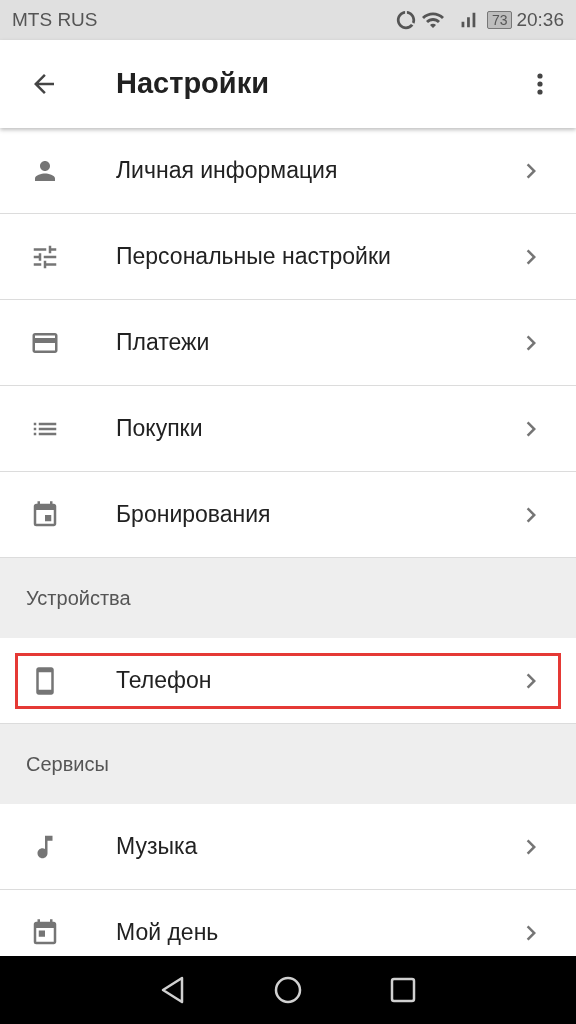 The height and width of the screenshot is (1024, 576). What do you see at coordinates (403, 990) in the screenshot?
I see `recents-nav-icon` at bounding box center [403, 990].